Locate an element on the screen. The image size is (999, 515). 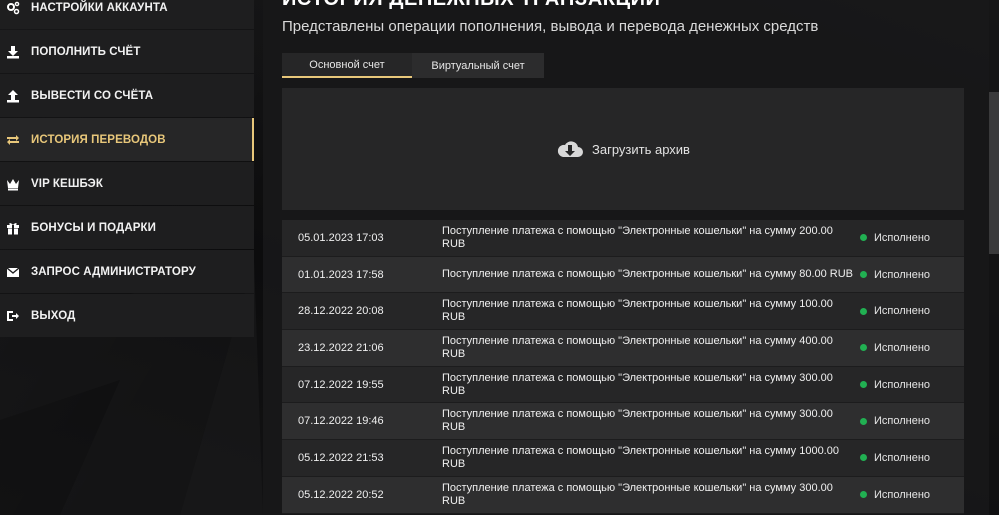
transfer-arrows-icon is located at coordinates (13, 140).